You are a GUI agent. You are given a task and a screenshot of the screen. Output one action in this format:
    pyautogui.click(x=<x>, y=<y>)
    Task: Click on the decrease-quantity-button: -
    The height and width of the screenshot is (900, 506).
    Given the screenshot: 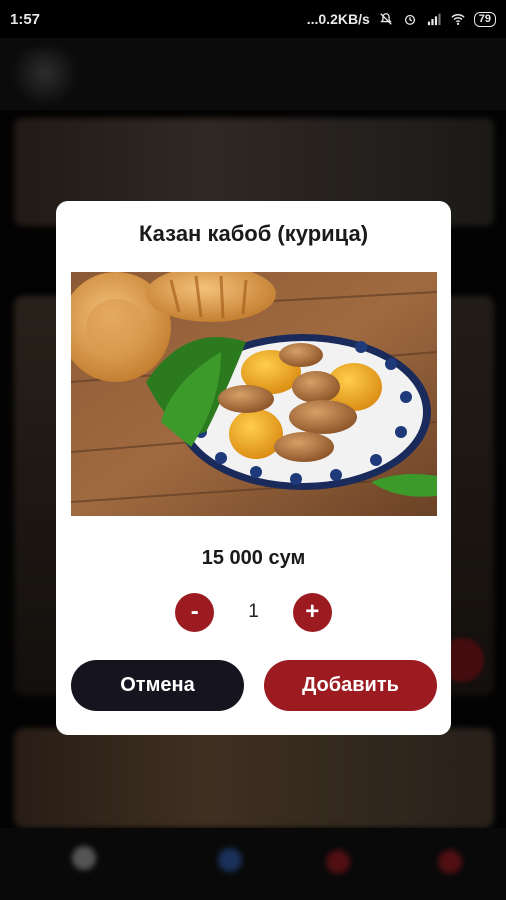 What is the action you would take?
    pyautogui.click(x=195, y=612)
    